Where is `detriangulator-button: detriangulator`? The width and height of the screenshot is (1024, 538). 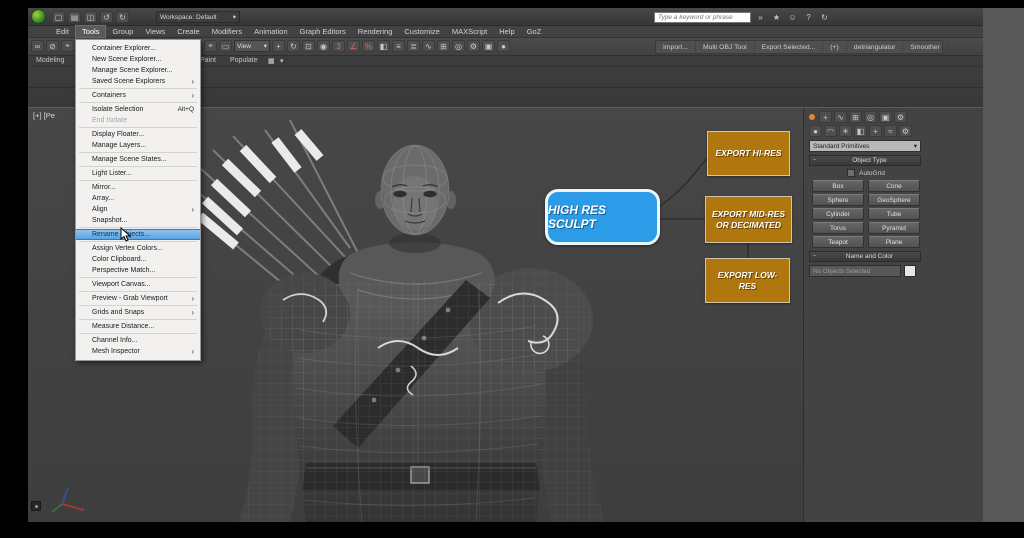
detriangulator-button: detriangulator is located at coordinates (875, 47).